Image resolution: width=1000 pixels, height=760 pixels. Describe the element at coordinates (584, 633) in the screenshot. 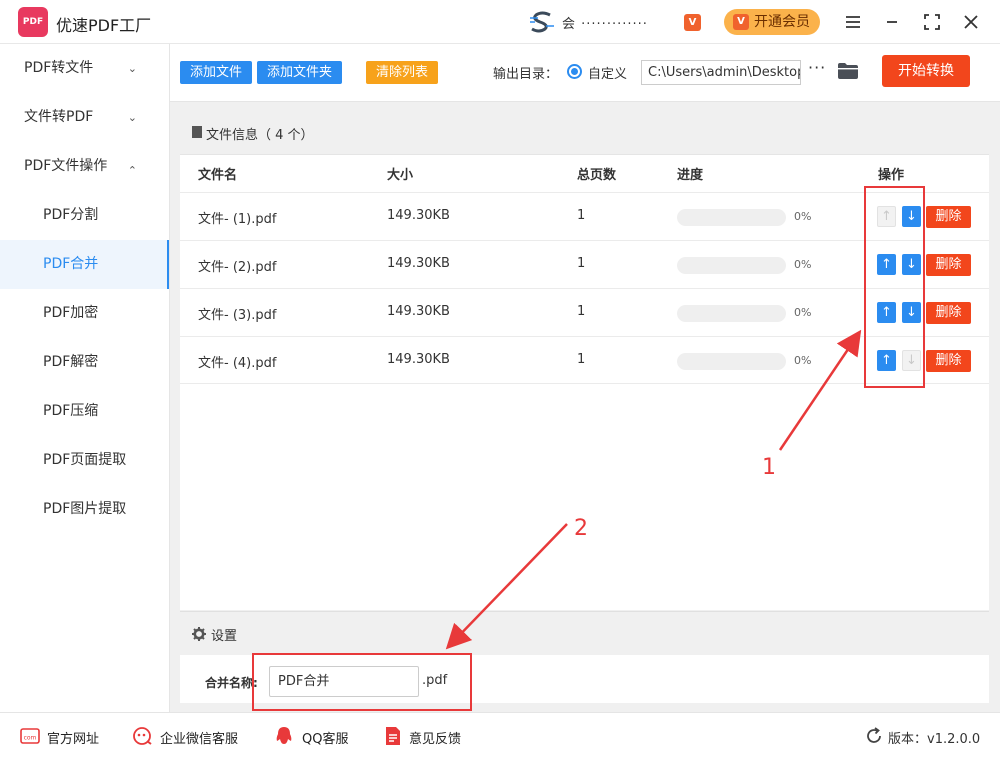

I see `settings-header: 设置` at that location.